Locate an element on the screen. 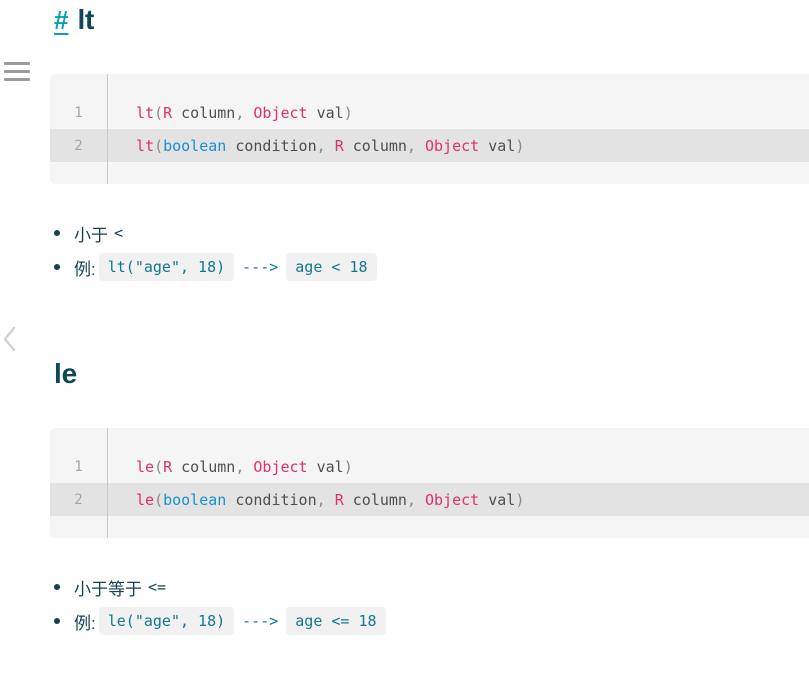 The height and width of the screenshot is (693, 809). heading-text: le is located at coordinates (65, 373).